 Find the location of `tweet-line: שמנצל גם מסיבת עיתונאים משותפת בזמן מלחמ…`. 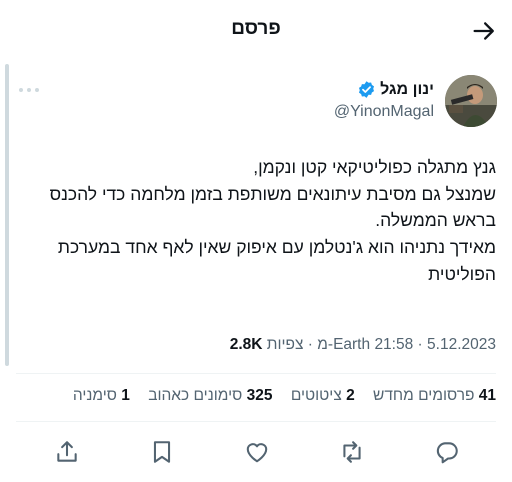

tweet-line: שמנצל גם מסיבת עיתונאים משותפת בזמן מלחמ… is located at coordinates (272, 193).